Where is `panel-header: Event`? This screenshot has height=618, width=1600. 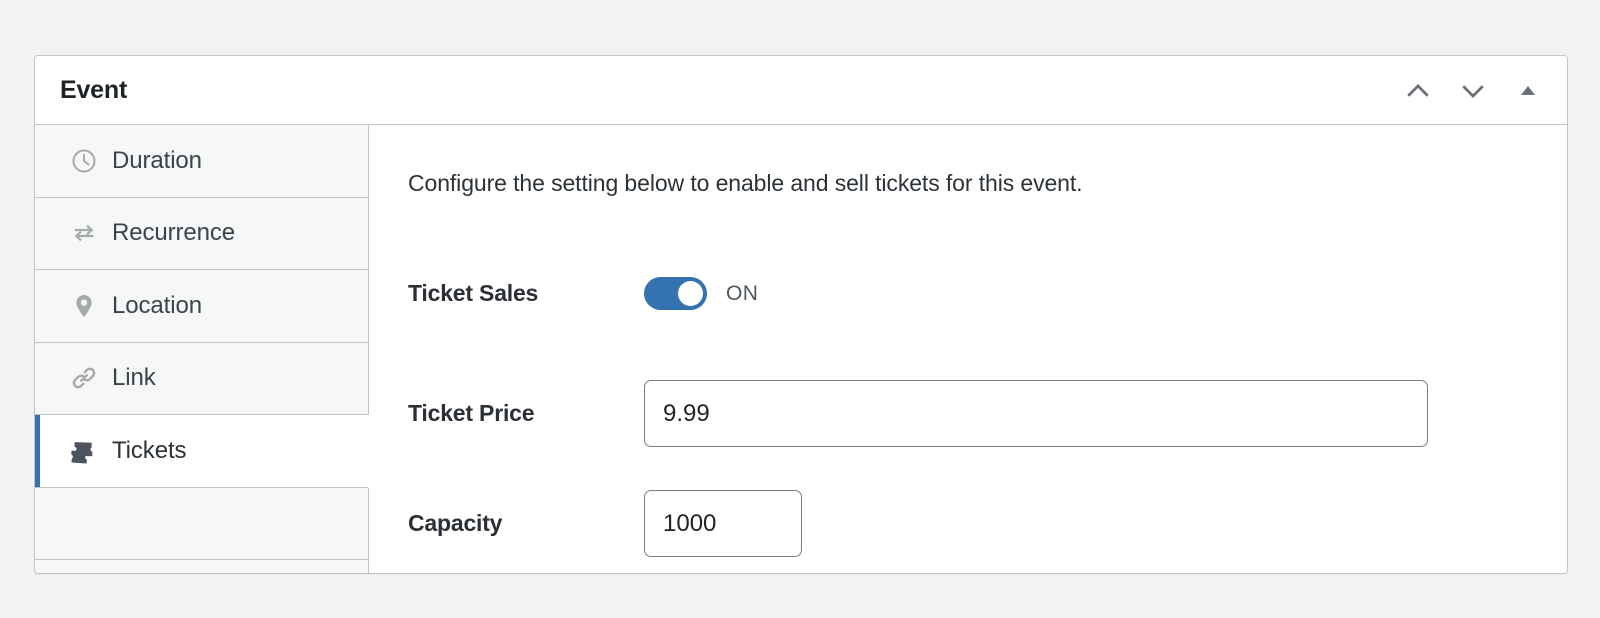 panel-header: Event is located at coordinates (801, 90).